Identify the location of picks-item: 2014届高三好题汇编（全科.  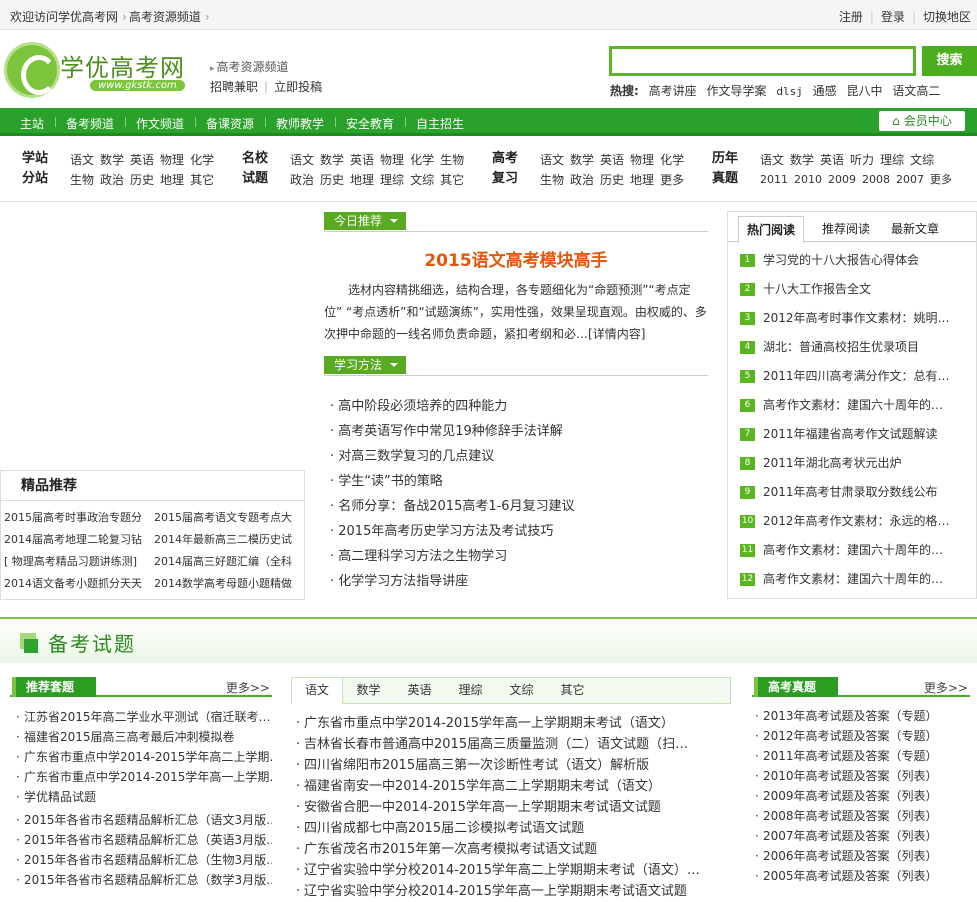
(228, 561).